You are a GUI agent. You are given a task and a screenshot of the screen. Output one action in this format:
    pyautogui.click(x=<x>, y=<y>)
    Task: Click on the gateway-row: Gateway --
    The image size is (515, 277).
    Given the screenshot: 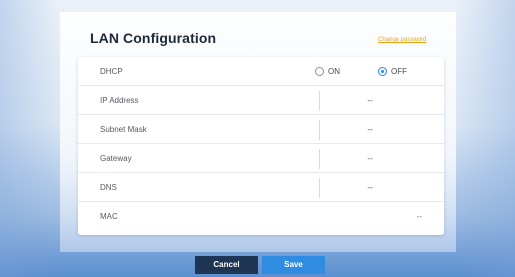 What is the action you would take?
    pyautogui.click(x=261, y=158)
    